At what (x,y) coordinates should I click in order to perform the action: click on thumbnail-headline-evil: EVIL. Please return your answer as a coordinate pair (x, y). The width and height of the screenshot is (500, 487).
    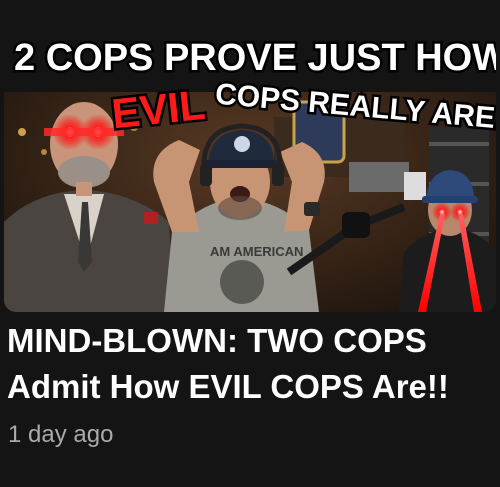
    Looking at the image, I should click on (159, 109).